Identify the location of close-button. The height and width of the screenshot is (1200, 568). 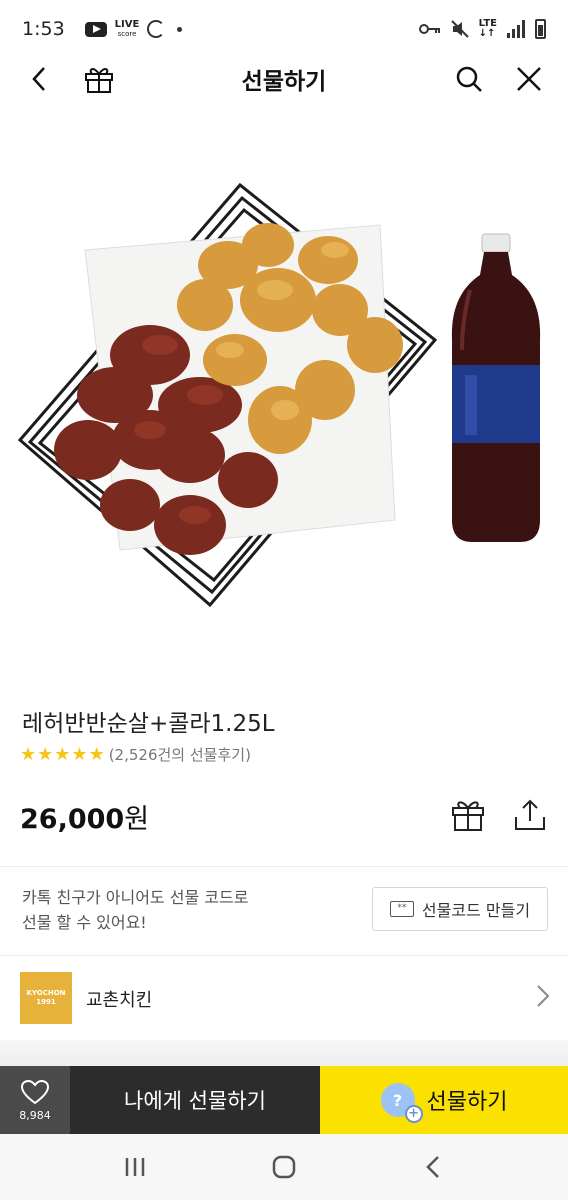
(529, 79).